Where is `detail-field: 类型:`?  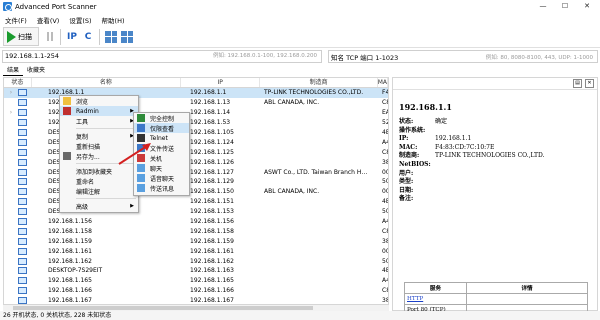
detail-field: 类型: is located at coordinates (495, 182).